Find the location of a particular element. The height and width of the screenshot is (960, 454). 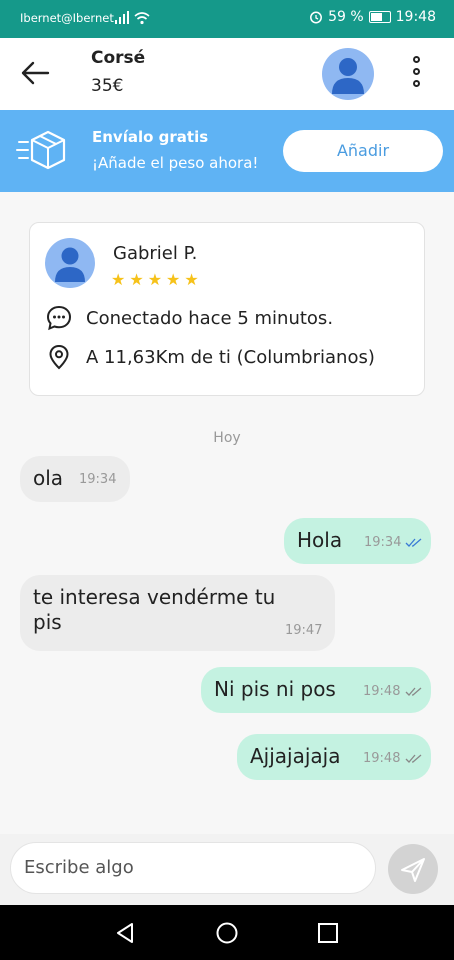

user-avatar is located at coordinates (348, 74).